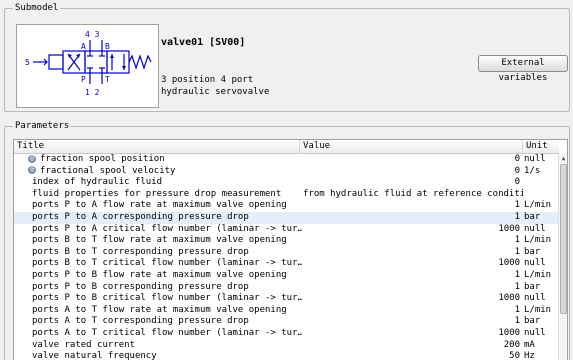 The width and height of the screenshot is (573, 360). I want to click on parameter-title: ports A to T corresponding pressure drop, so click(167, 322).